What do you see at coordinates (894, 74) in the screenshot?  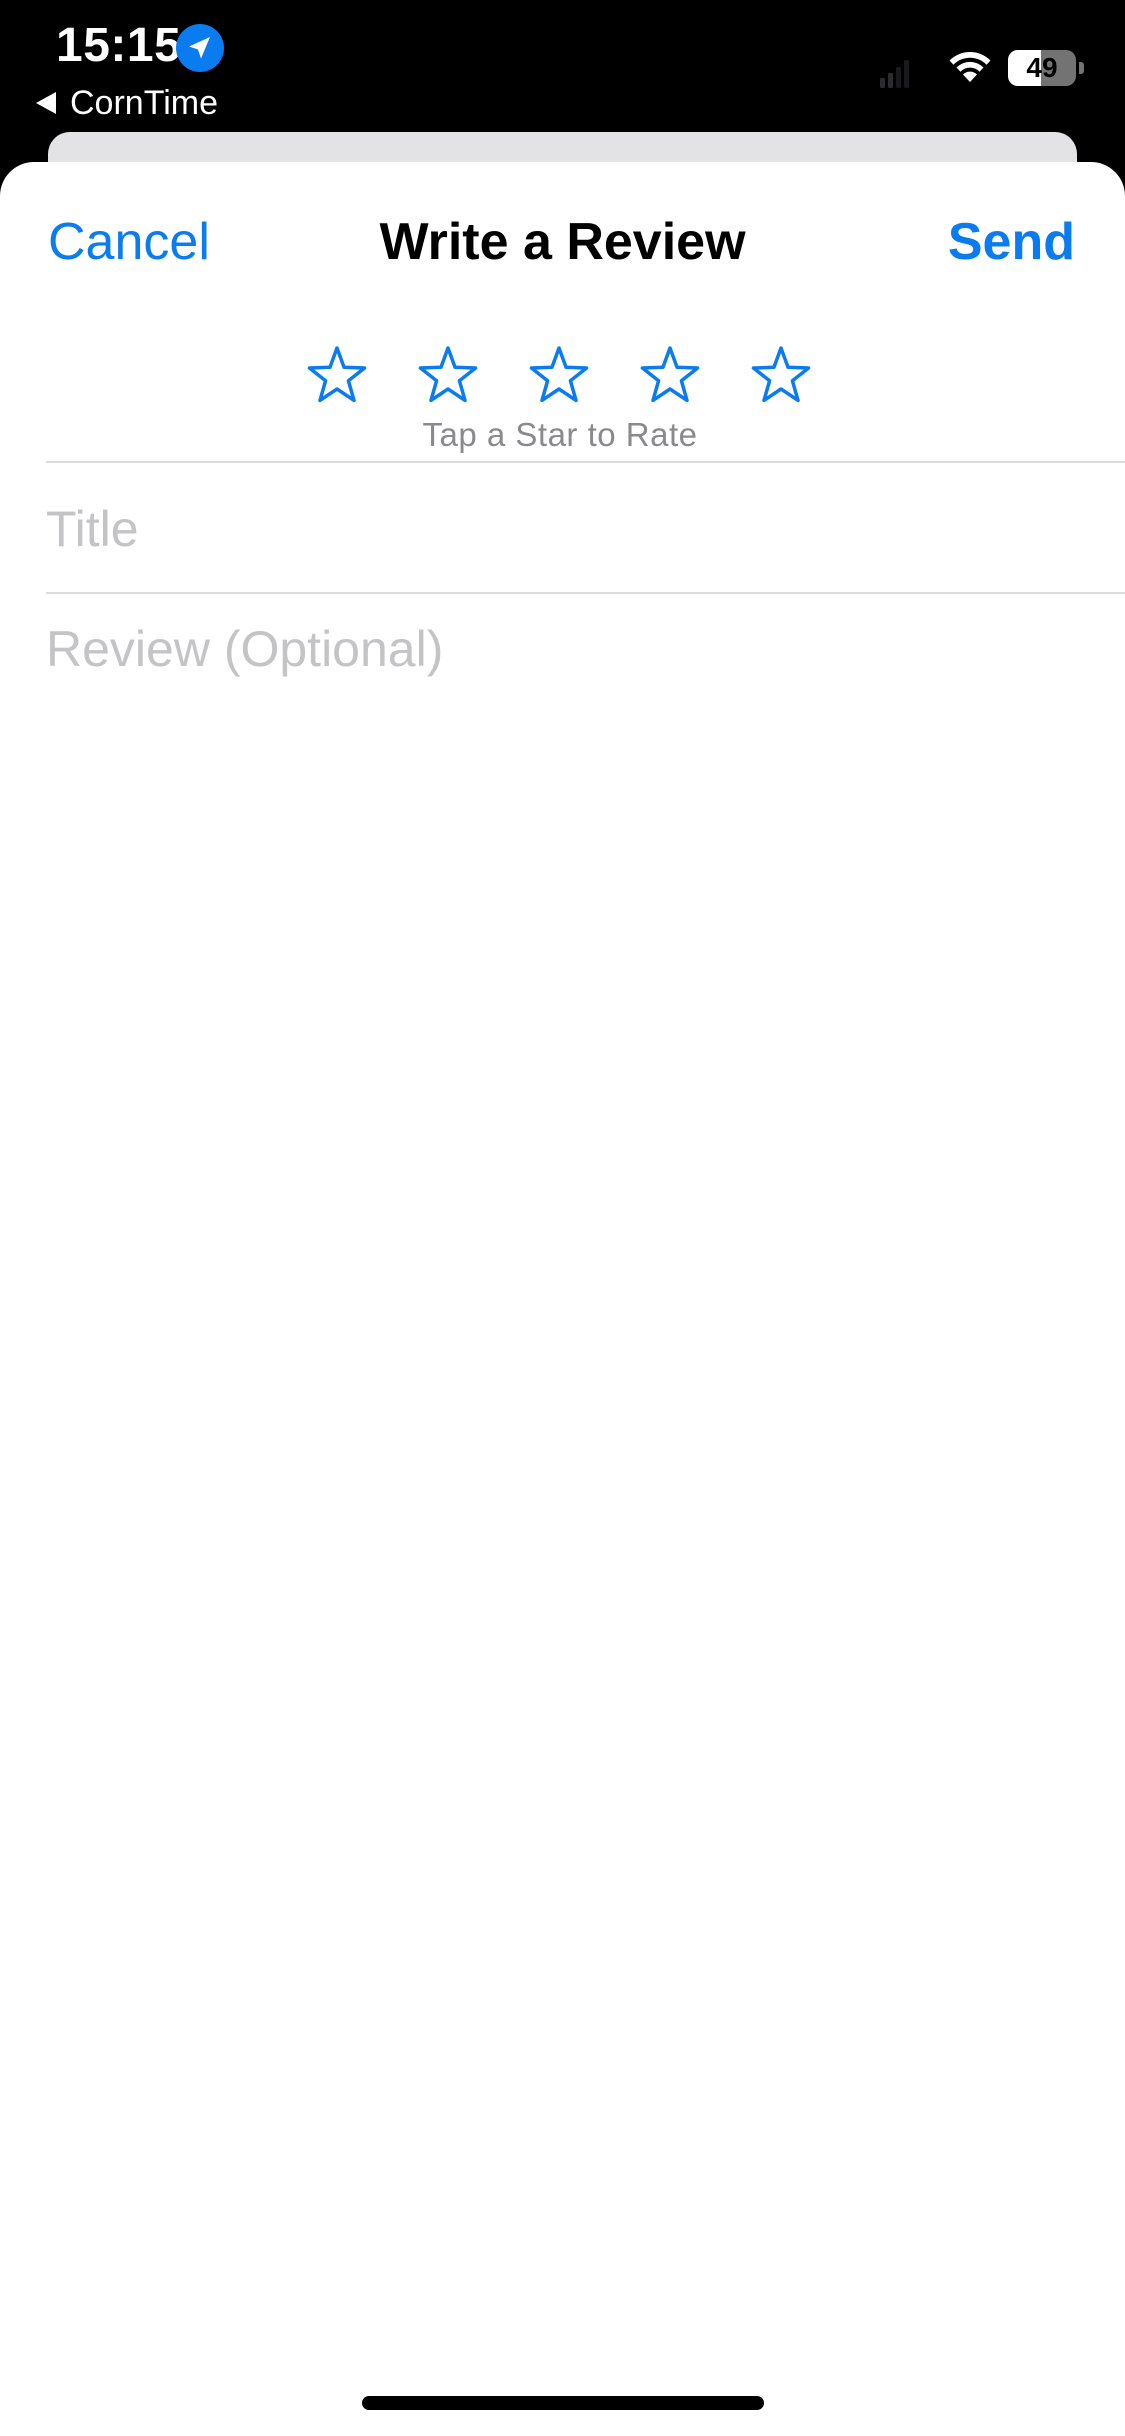 I see `cellular-signal-icon` at bounding box center [894, 74].